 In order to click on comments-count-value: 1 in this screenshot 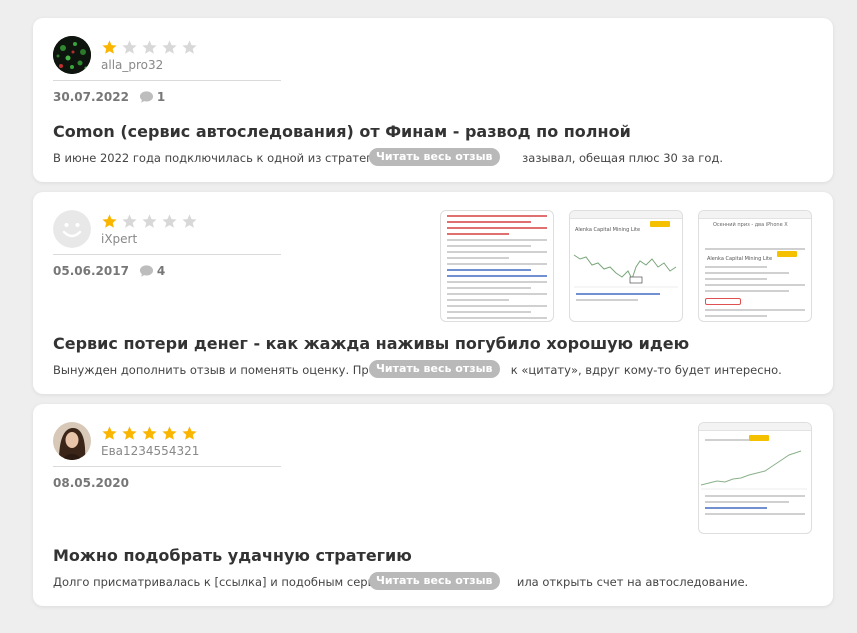, I will do `click(161, 97)`.